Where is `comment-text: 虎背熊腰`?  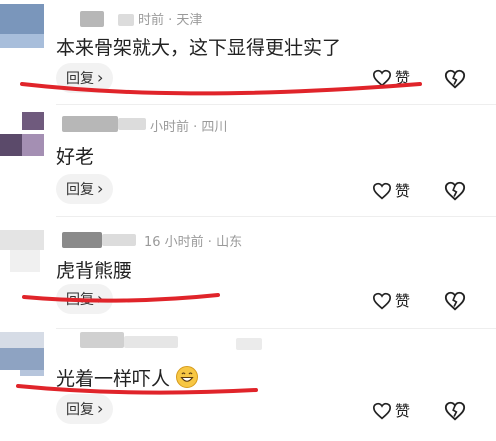
comment-text: 虎背熊腰 is located at coordinates (94, 271).